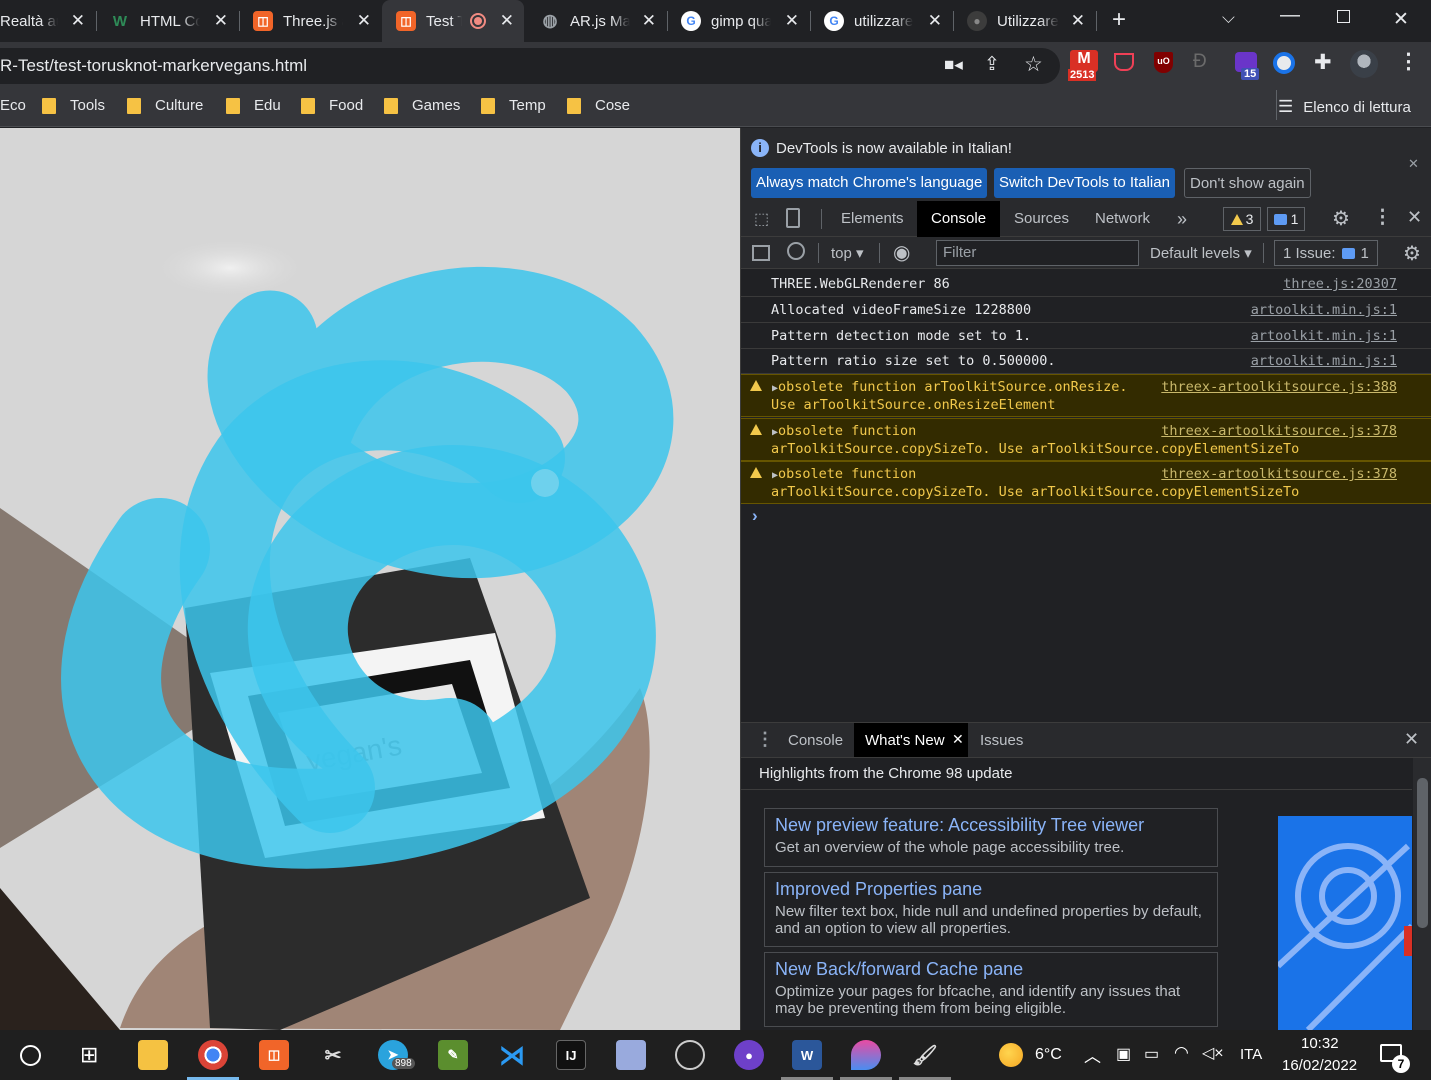  I want to click on weather-temp: 6°C, so click(1048, 1055).